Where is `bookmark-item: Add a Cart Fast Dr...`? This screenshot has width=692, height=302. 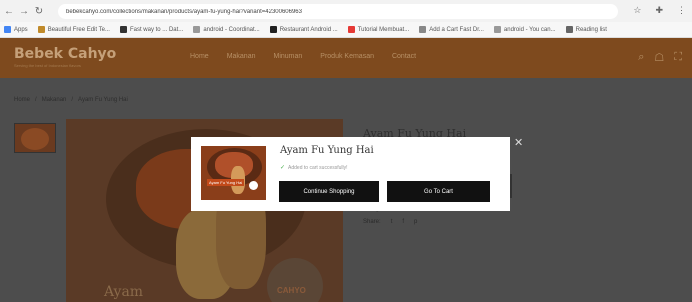 bookmark-item: Add a Cart Fast Dr... is located at coordinates (451, 29).